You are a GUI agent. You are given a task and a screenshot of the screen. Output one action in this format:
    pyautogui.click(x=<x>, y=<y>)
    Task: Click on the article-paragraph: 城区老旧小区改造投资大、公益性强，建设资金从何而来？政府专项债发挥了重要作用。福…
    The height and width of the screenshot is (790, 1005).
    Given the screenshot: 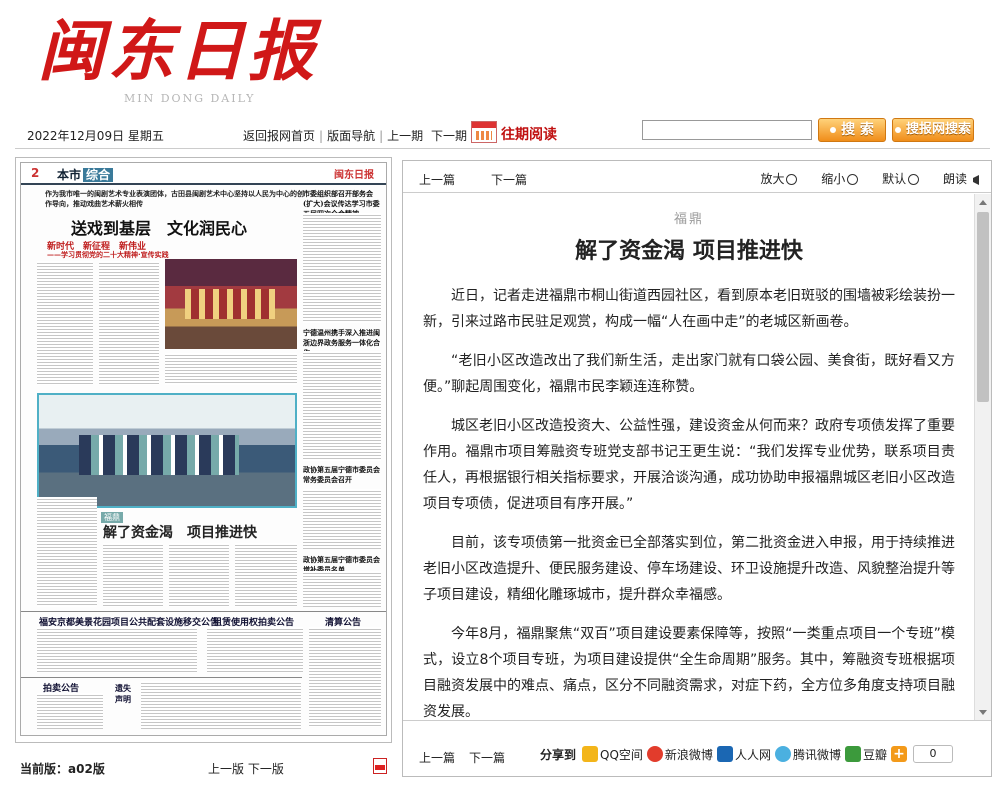 What is the action you would take?
    pyautogui.click(x=689, y=465)
    